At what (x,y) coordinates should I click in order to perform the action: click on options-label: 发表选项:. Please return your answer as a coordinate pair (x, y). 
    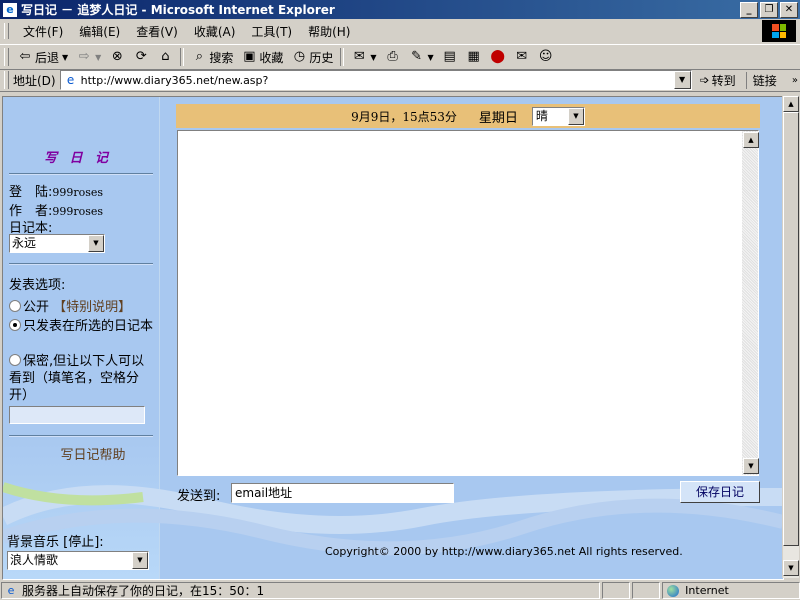
    Looking at the image, I should click on (37, 285).